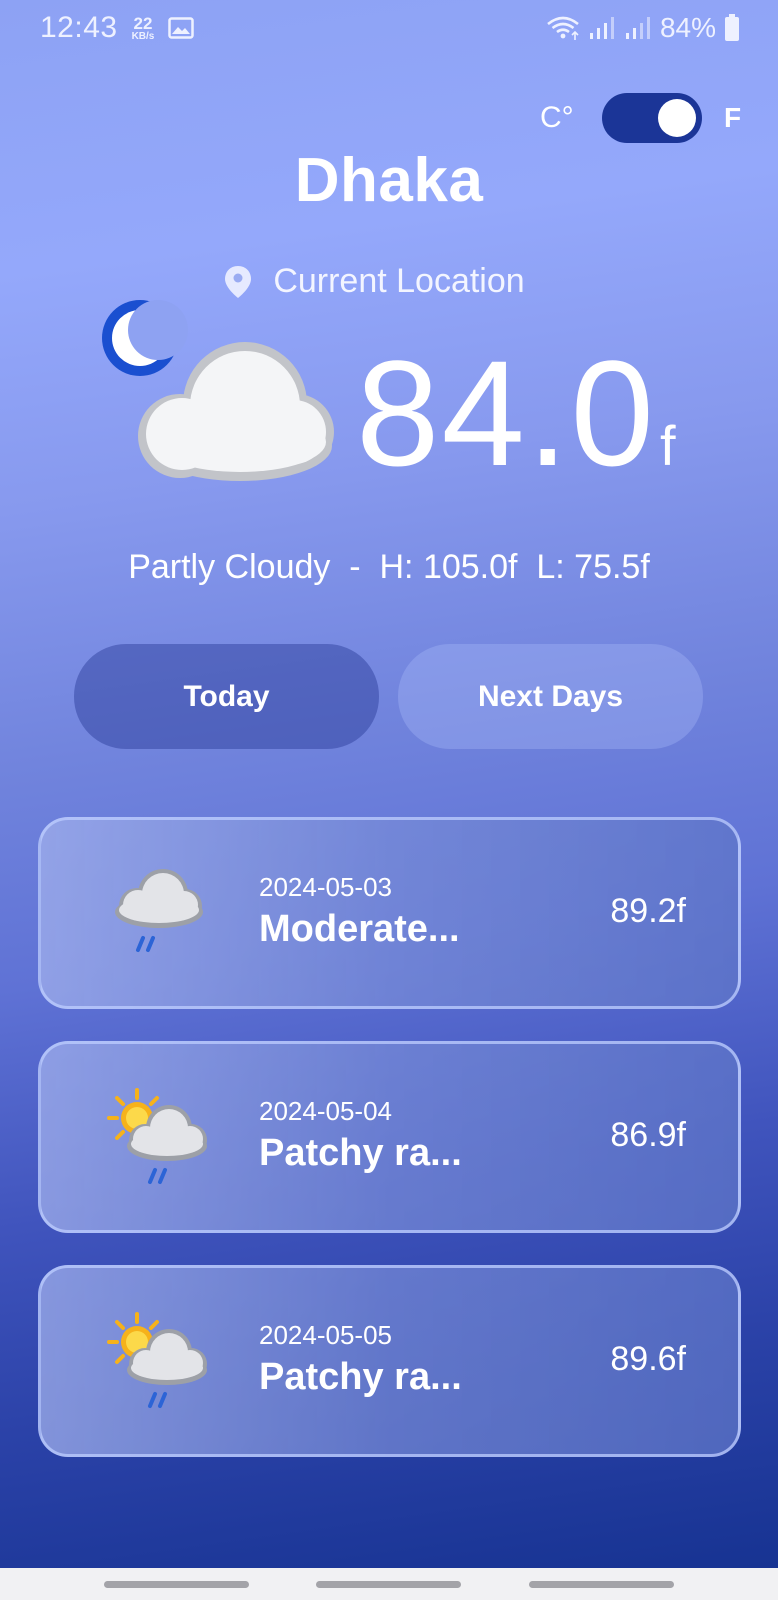  Describe the element at coordinates (648, 911) in the screenshot. I see `forecast-temperature: 89.2f` at that location.